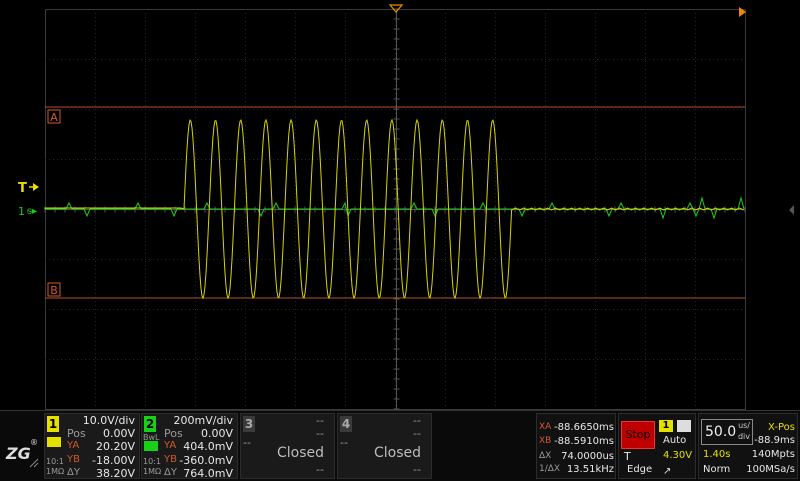 This screenshot has height=481, width=800. What do you see at coordinates (18, 453) in the screenshot?
I see `svg-text: ZG` at bounding box center [18, 453].